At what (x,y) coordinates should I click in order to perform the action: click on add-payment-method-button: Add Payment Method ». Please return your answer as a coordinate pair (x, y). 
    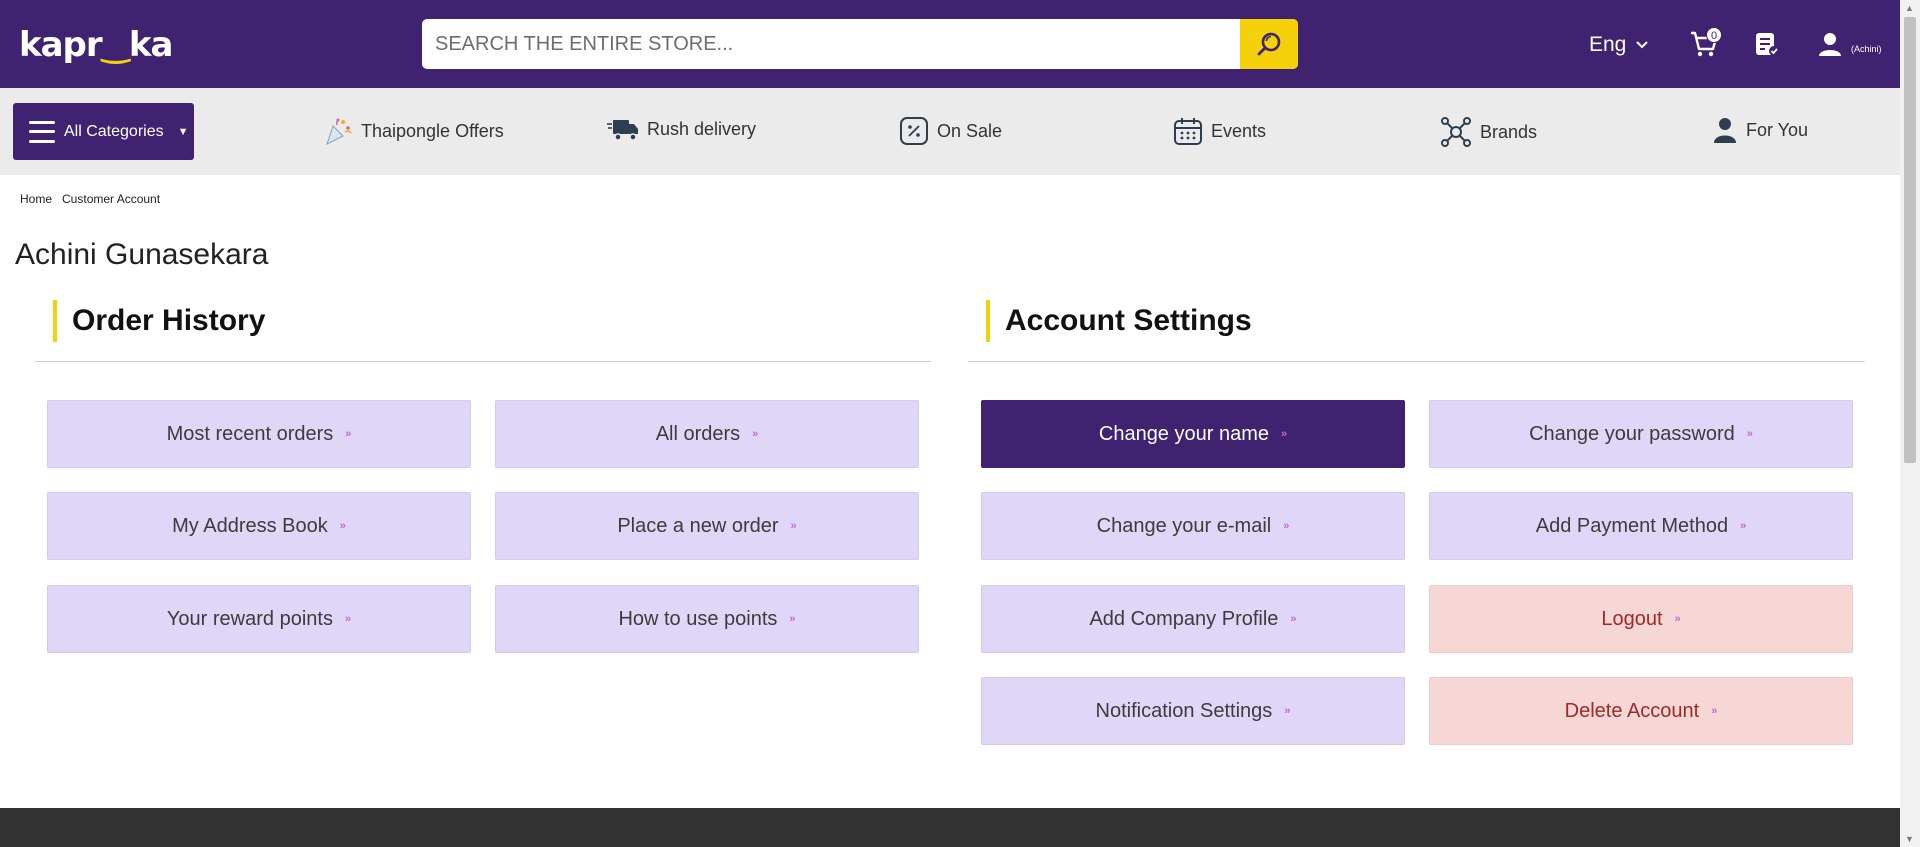
    Looking at the image, I should click on (1641, 526).